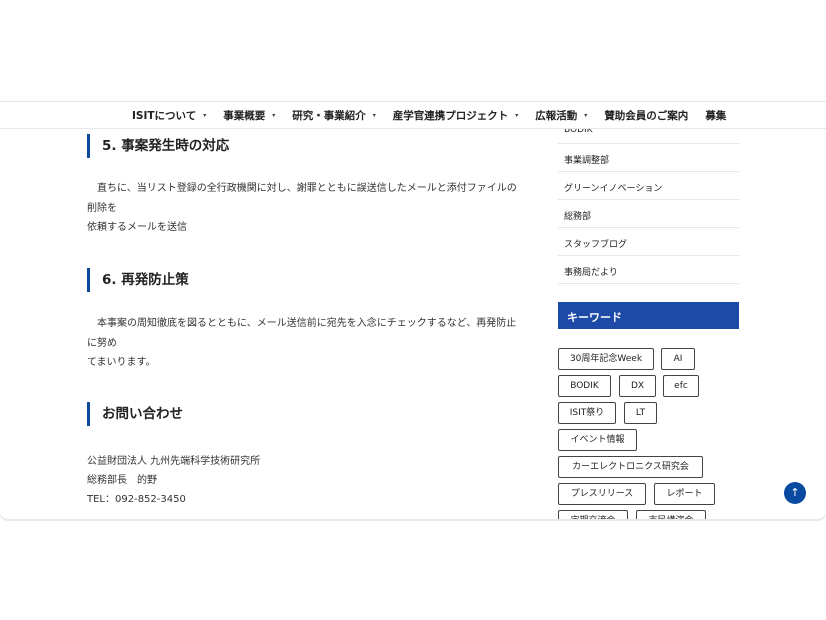 Image resolution: width=826 pixels, height=620 pixels. What do you see at coordinates (648, 242) in the screenshot?
I see `category-link: スタッフブログ` at bounding box center [648, 242].